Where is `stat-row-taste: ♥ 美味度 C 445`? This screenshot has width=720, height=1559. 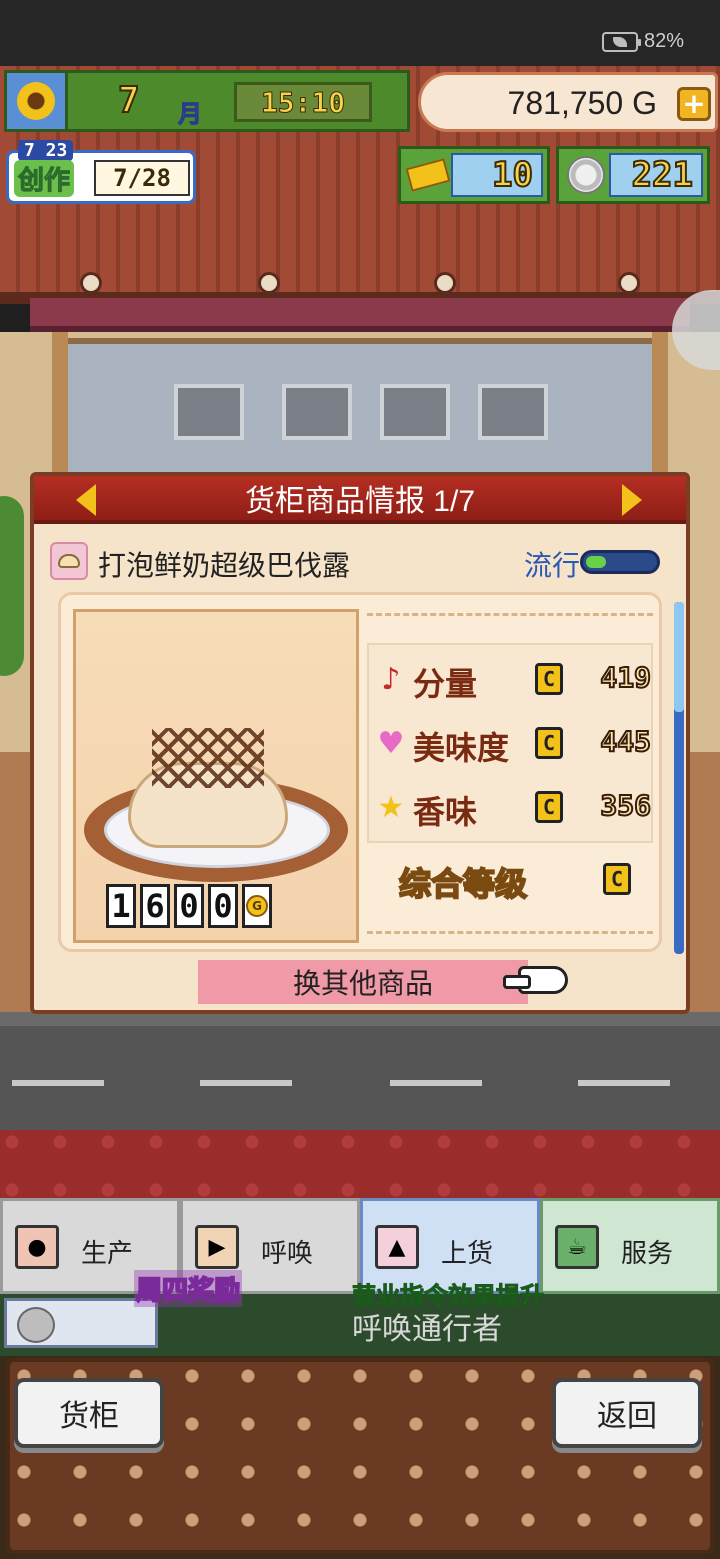 stat-row-taste: ♥ 美味度 C 445 is located at coordinates (512, 743).